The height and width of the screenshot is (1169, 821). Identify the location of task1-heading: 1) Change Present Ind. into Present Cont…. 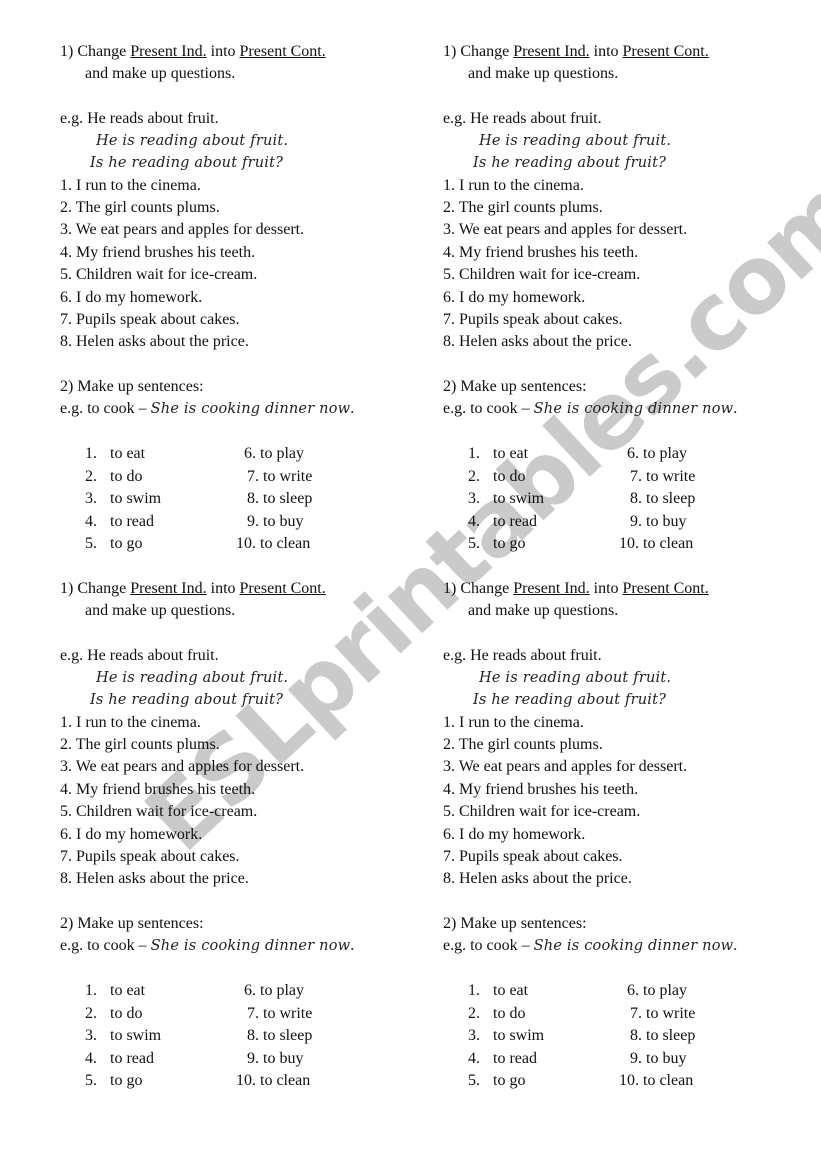
(193, 53).